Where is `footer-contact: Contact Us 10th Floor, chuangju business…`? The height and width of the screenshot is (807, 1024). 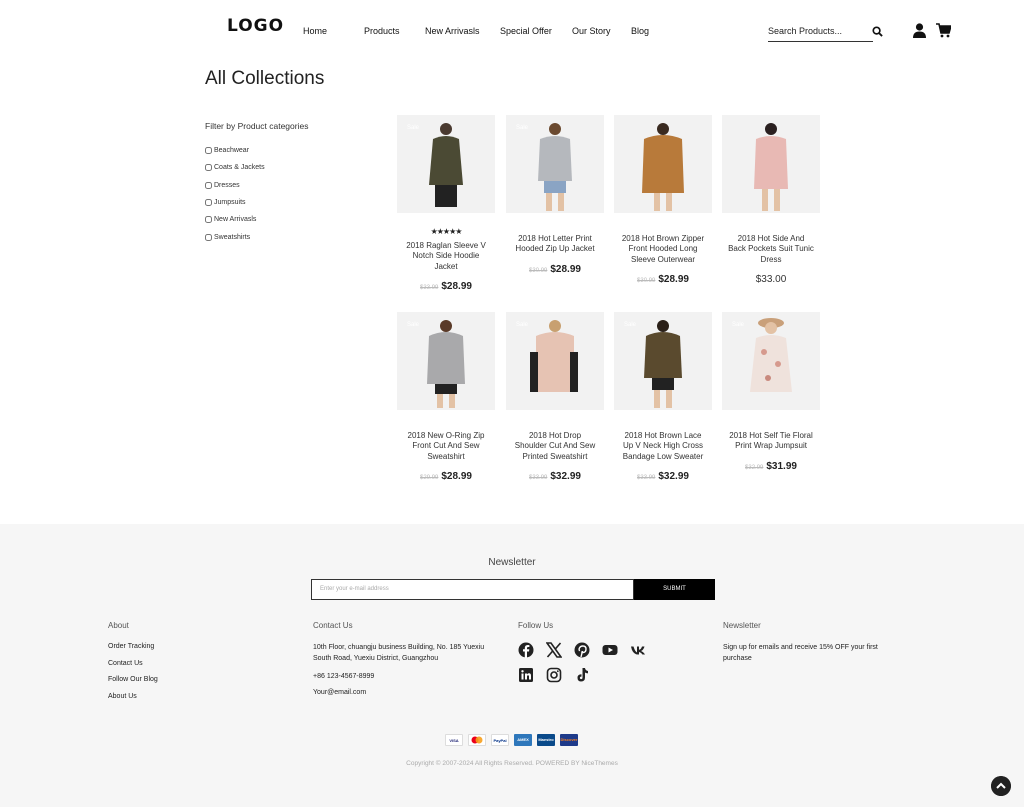 footer-contact: Contact Us 10th Floor, chuangju business… is located at coordinates (408, 663).